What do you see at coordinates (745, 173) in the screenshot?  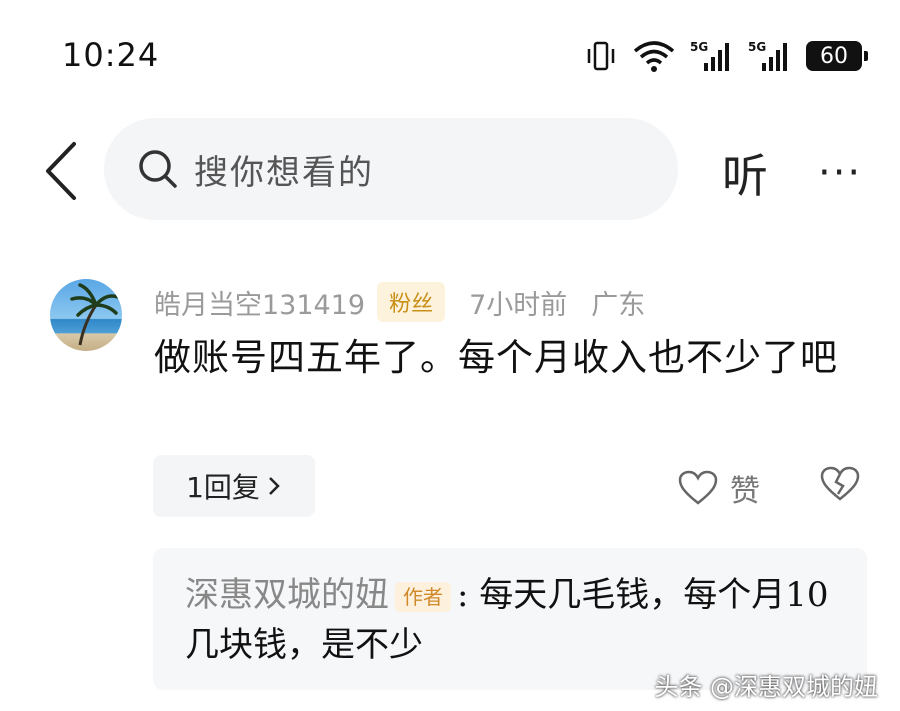 I see `listen-button: 听` at bounding box center [745, 173].